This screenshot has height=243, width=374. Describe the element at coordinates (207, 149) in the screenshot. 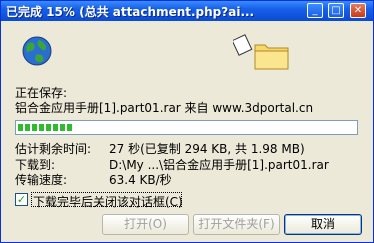

I see `time-left-value: 27 秒(已复制 294 KB, 共 1.98 MB)` at that location.